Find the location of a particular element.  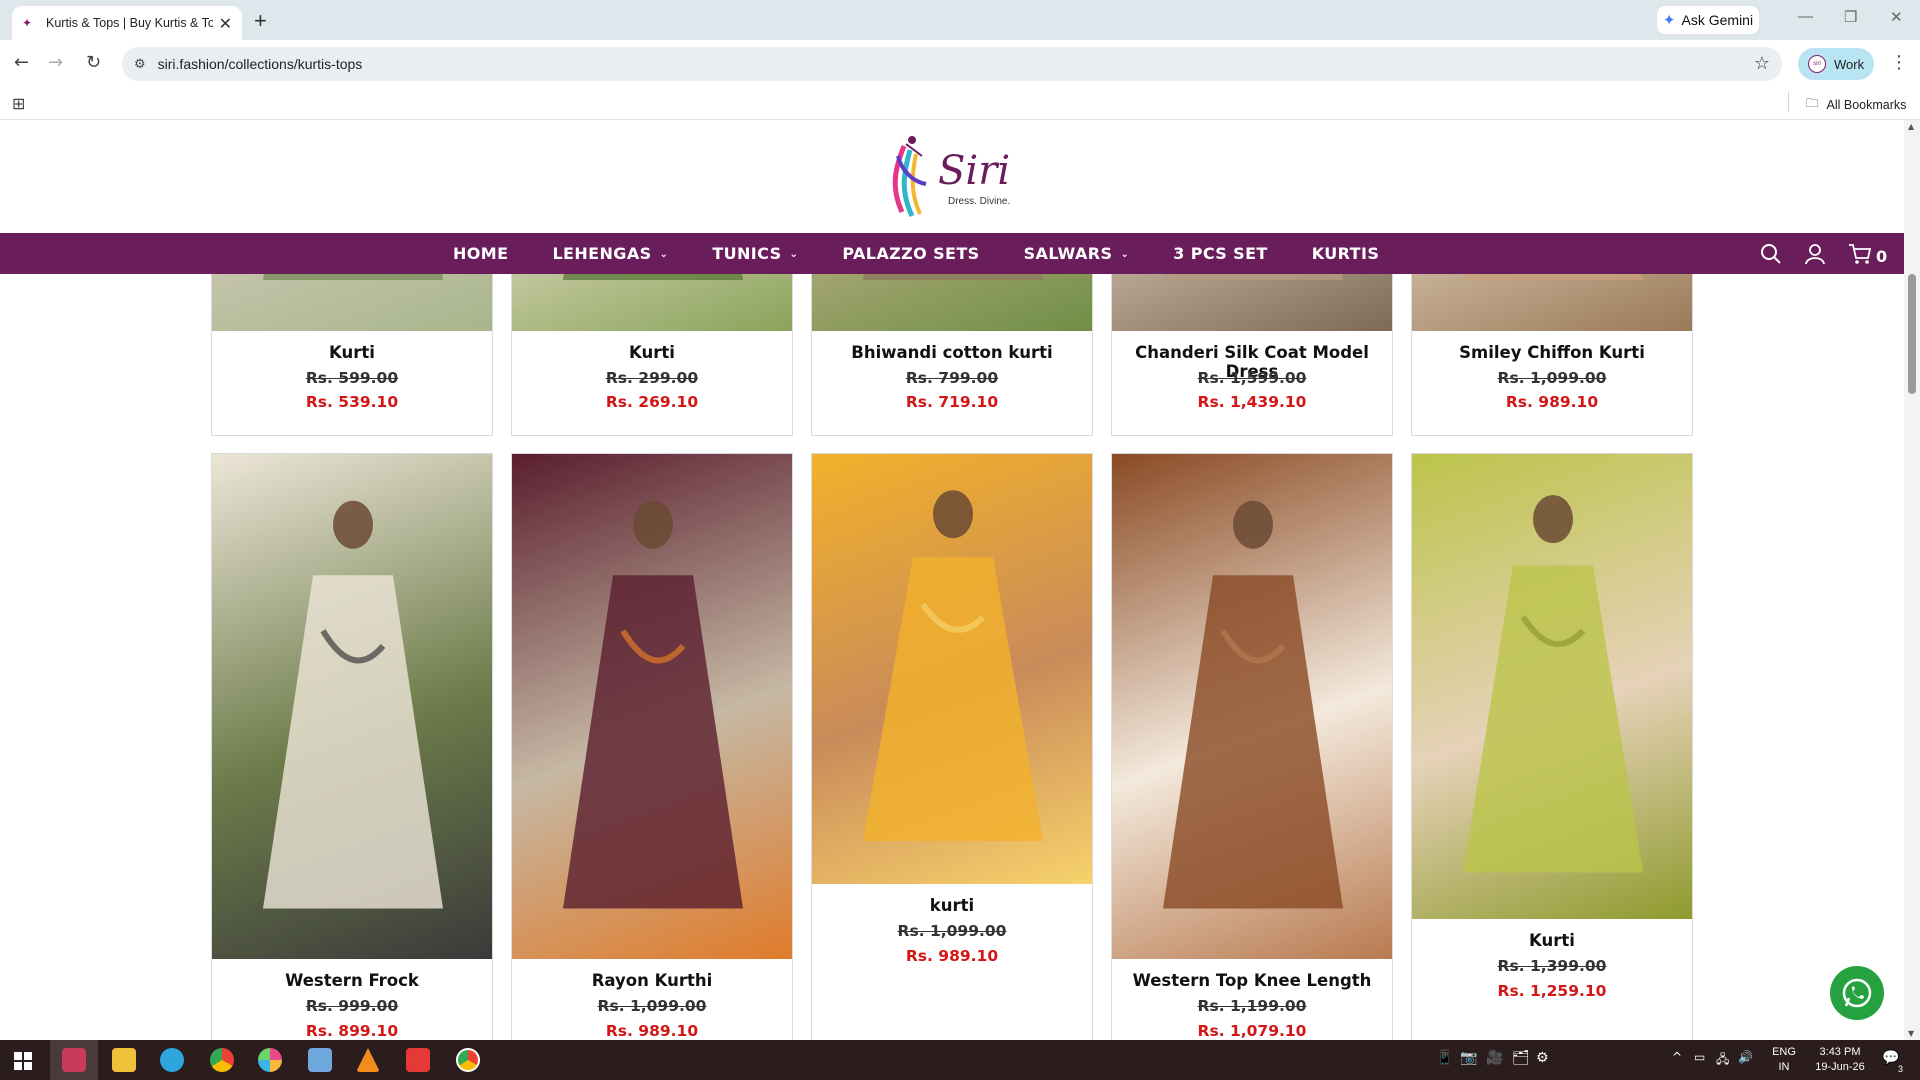

menu-kebab-icon: ⋮ is located at coordinates (1899, 62).